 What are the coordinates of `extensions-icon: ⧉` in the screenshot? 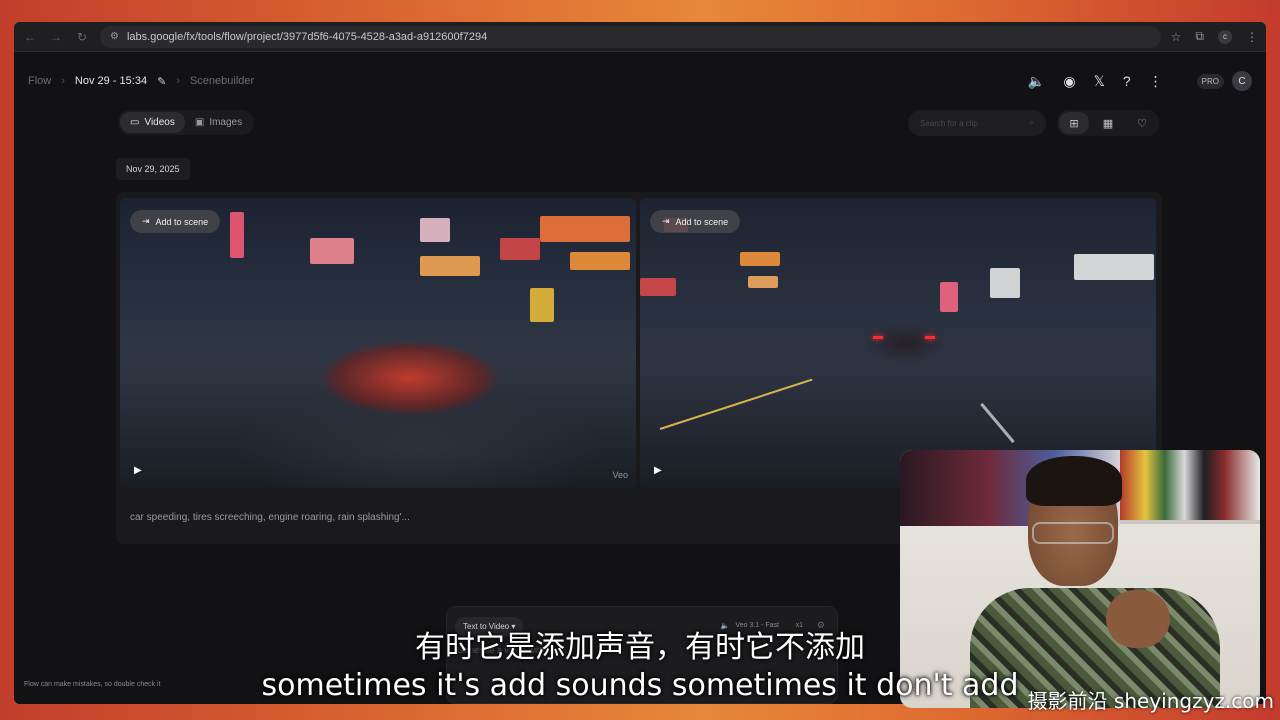 It's located at (1199, 36).